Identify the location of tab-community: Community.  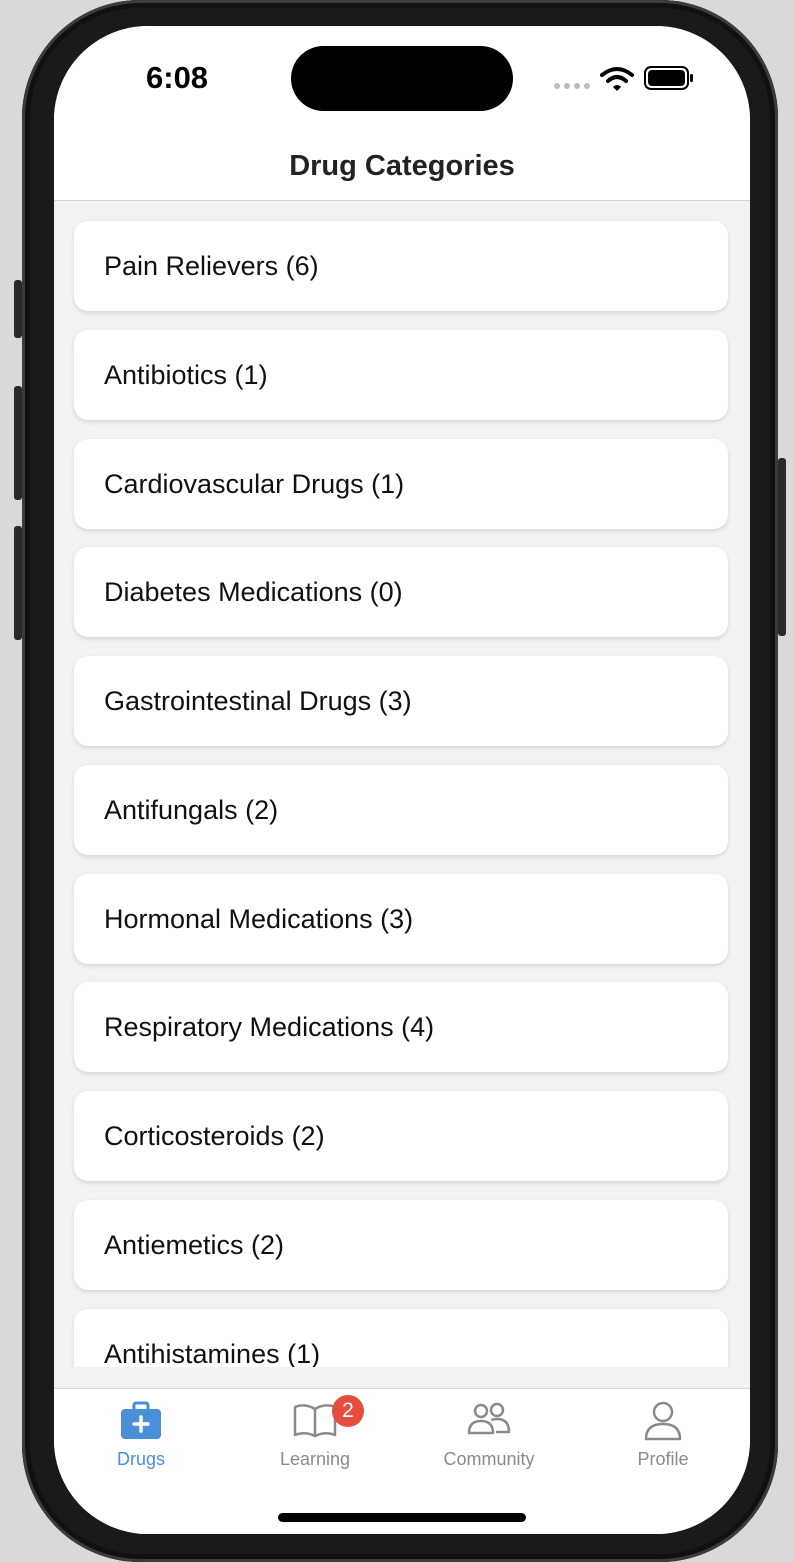
(489, 1434).